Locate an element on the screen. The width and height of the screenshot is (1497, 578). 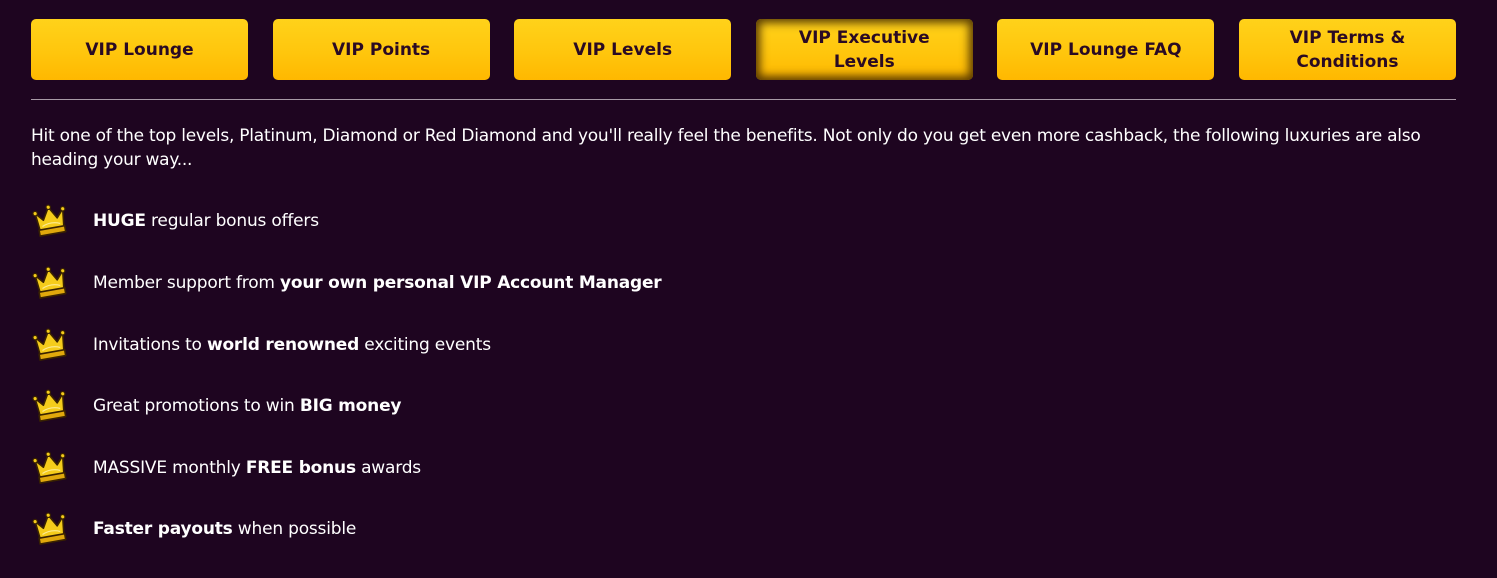
tab-vip-executive-levels: VIP Executive Levels is located at coordinates (864, 49).